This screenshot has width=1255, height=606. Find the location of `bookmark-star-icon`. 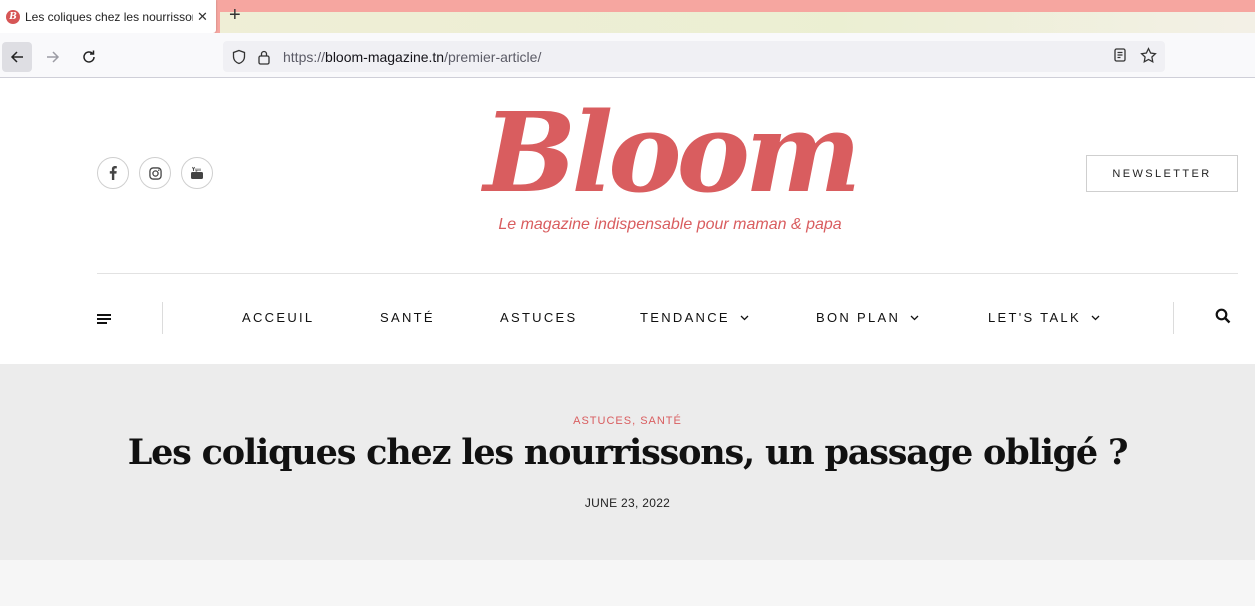

bookmark-star-icon is located at coordinates (1148, 55).